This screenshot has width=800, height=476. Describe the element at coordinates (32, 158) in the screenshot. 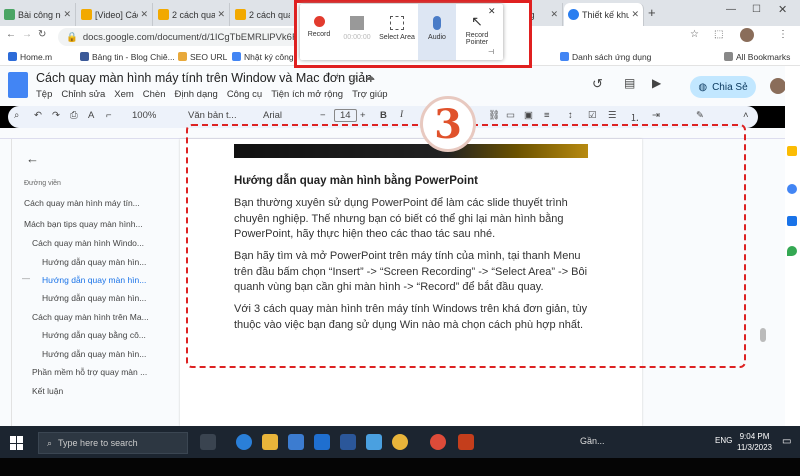

I see `back-arrow-icon: ←` at that location.